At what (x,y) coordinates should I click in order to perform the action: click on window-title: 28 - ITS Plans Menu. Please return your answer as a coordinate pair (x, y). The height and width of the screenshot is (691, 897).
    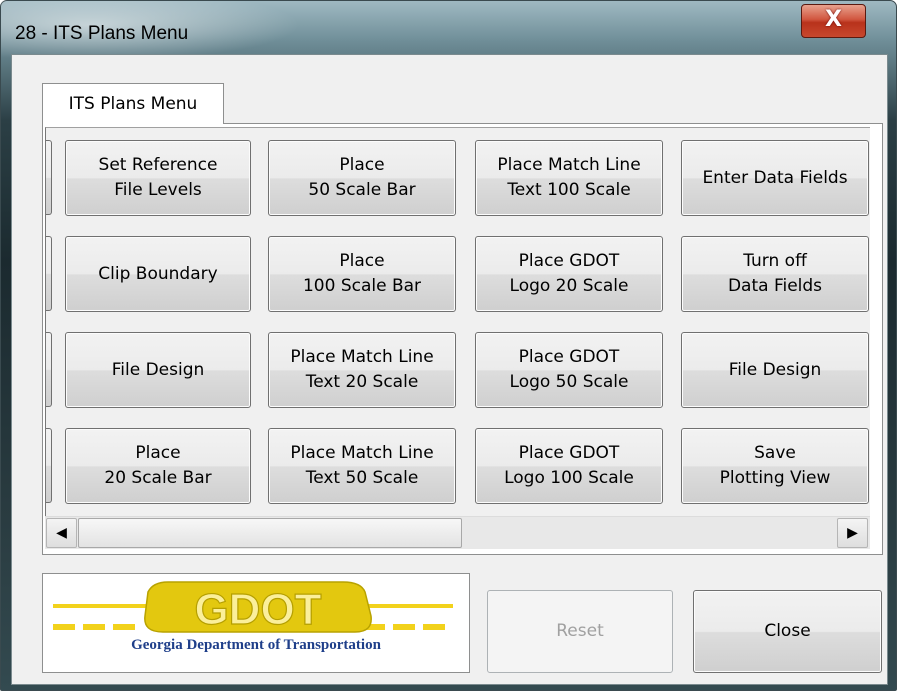
    Looking at the image, I should click on (102, 33).